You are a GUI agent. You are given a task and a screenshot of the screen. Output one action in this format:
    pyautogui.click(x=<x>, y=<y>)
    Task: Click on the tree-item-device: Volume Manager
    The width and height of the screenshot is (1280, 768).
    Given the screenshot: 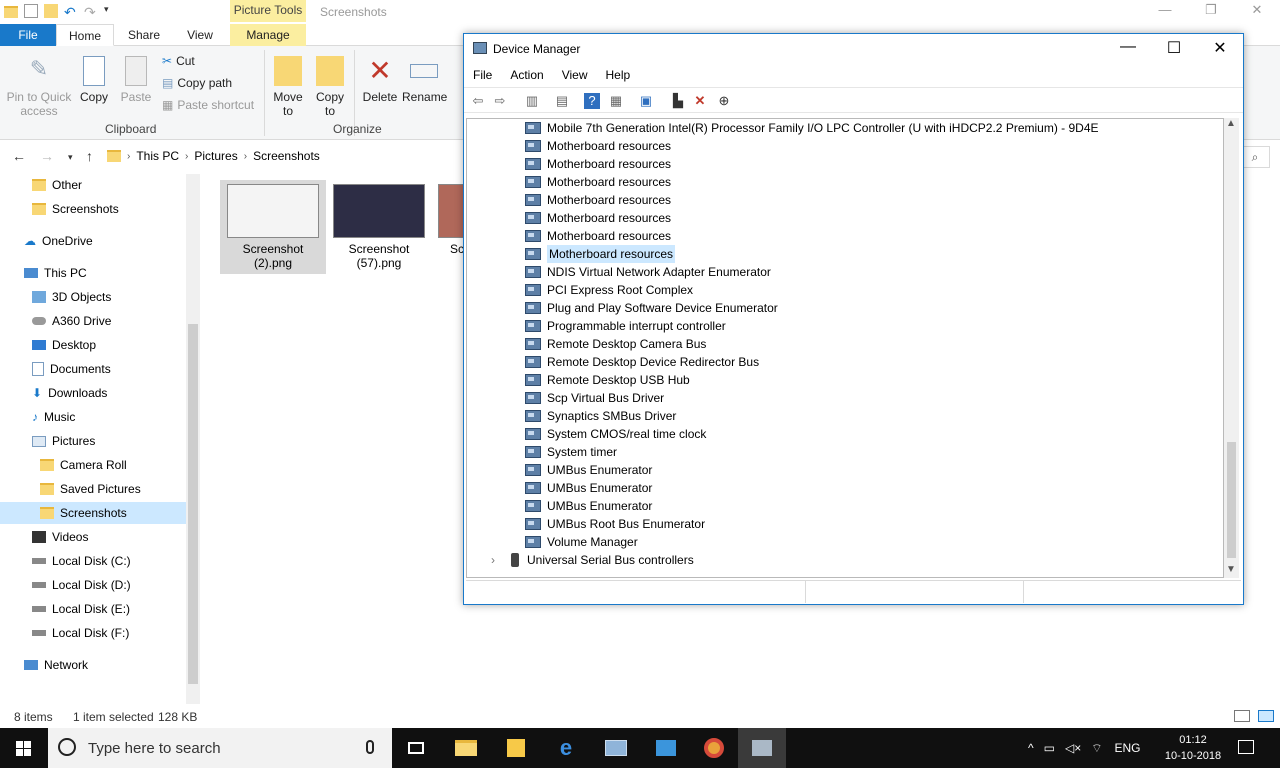 What is the action you would take?
    pyautogui.click(x=581, y=542)
    